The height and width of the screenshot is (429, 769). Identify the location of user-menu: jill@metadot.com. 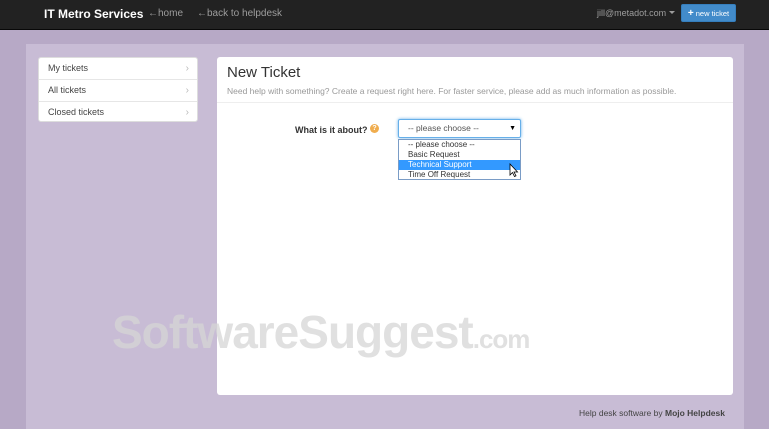
(636, 13).